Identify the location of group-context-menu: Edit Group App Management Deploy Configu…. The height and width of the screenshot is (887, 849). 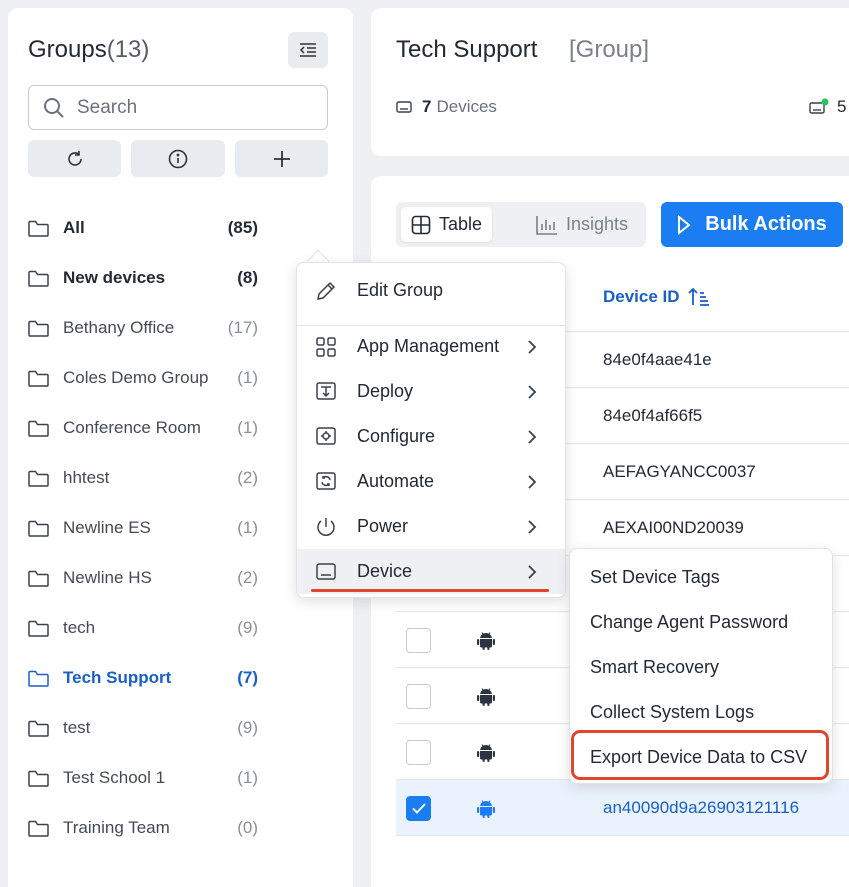
(431, 430).